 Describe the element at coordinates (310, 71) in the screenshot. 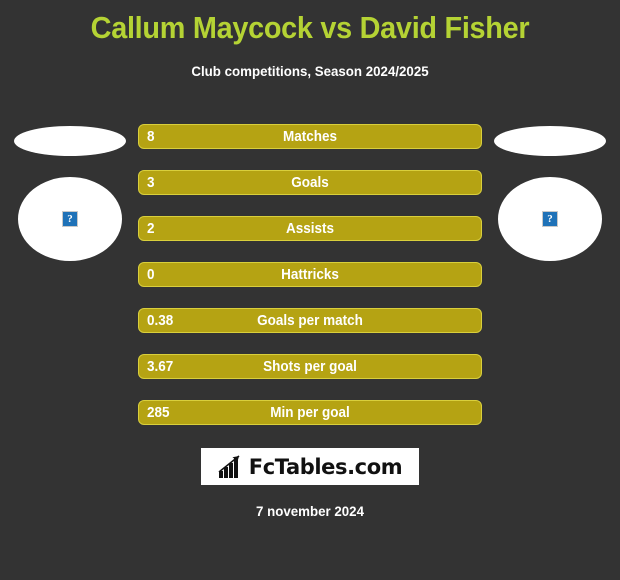

I see `page-subtitle: Club competitions, Season 2024/2025` at that location.